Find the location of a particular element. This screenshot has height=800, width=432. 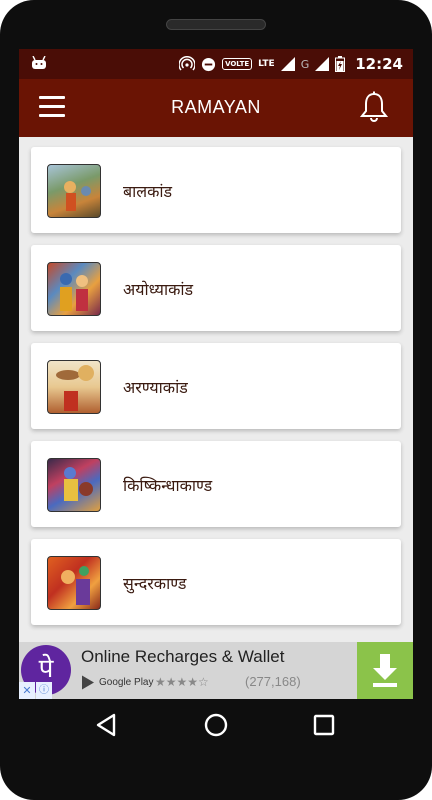

system-nav-bar is located at coordinates (216, 724).